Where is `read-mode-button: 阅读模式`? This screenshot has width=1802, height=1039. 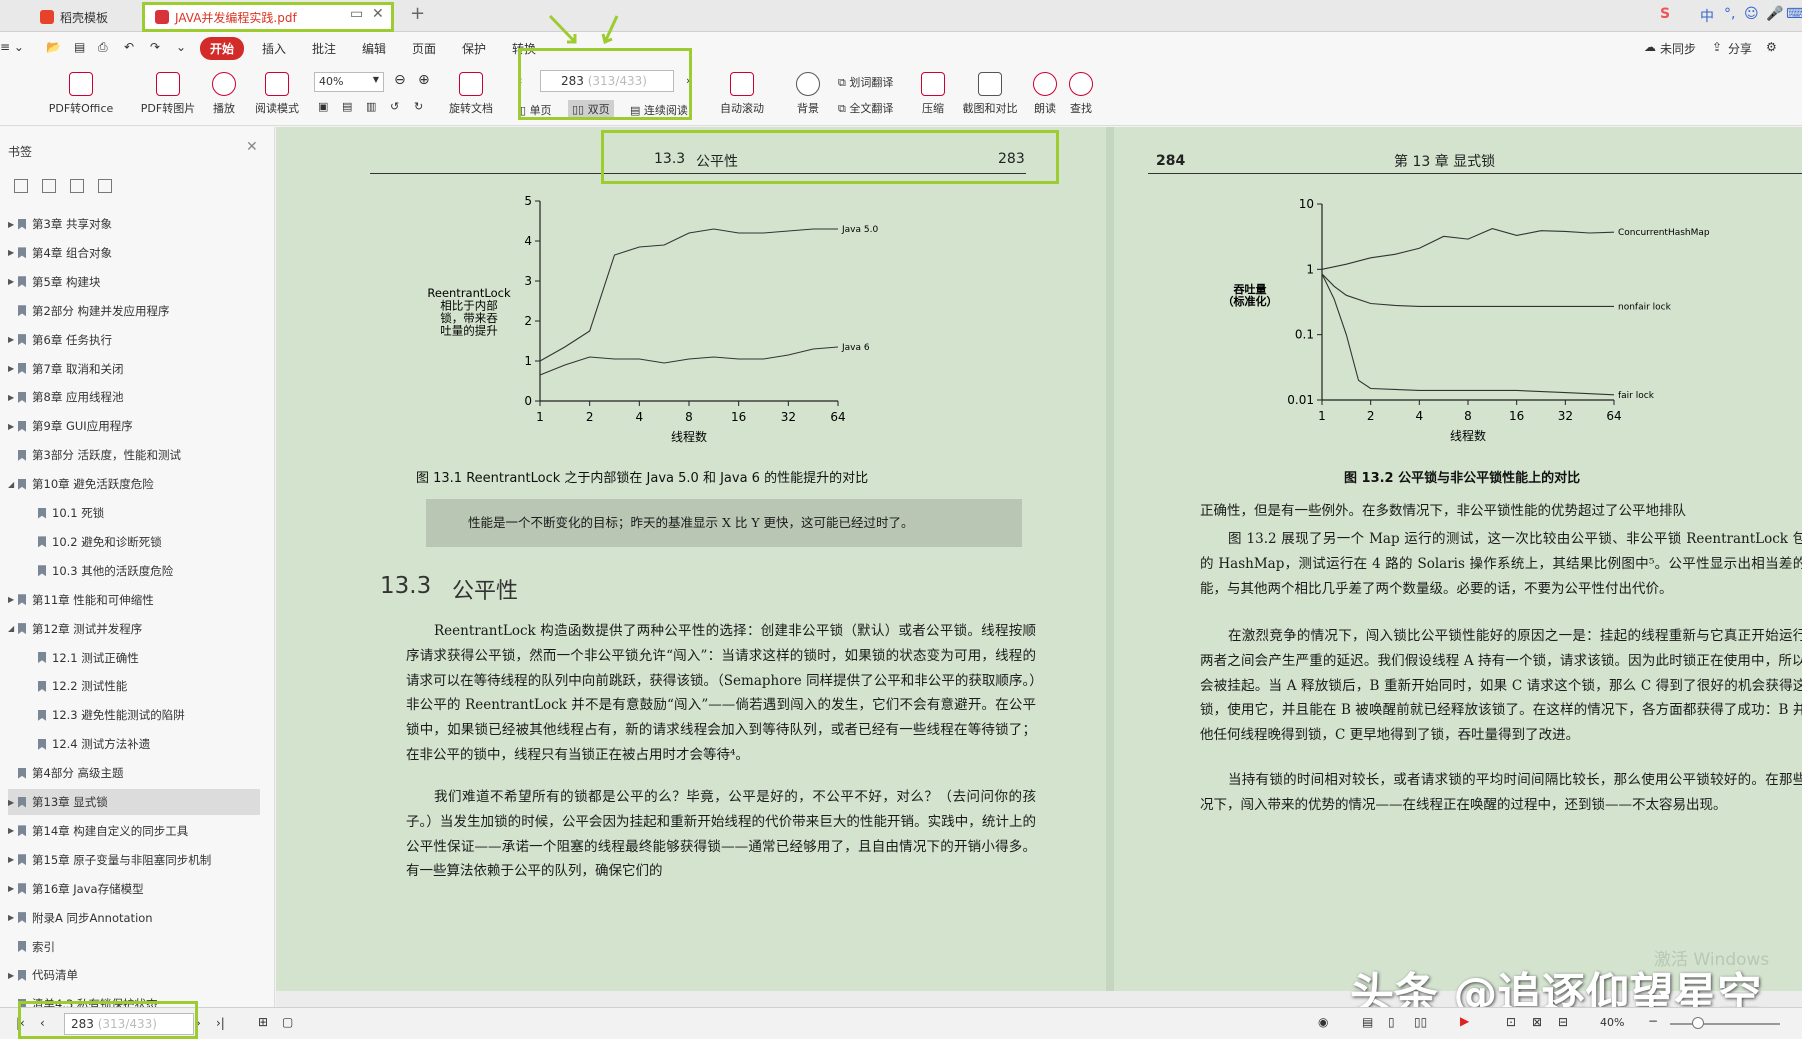 read-mode-button: 阅读模式 is located at coordinates (277, 94).